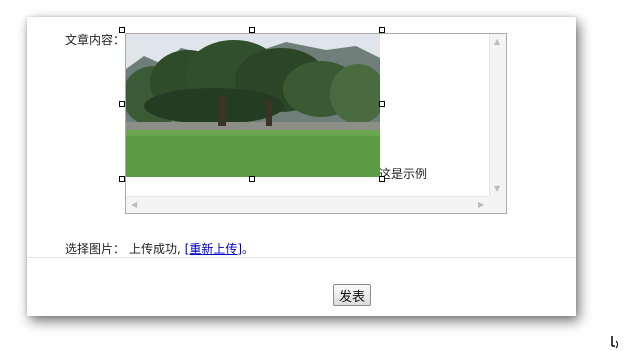  I want to click on horizontal-scrollbar: ◀ ▶, so click(308, 204).